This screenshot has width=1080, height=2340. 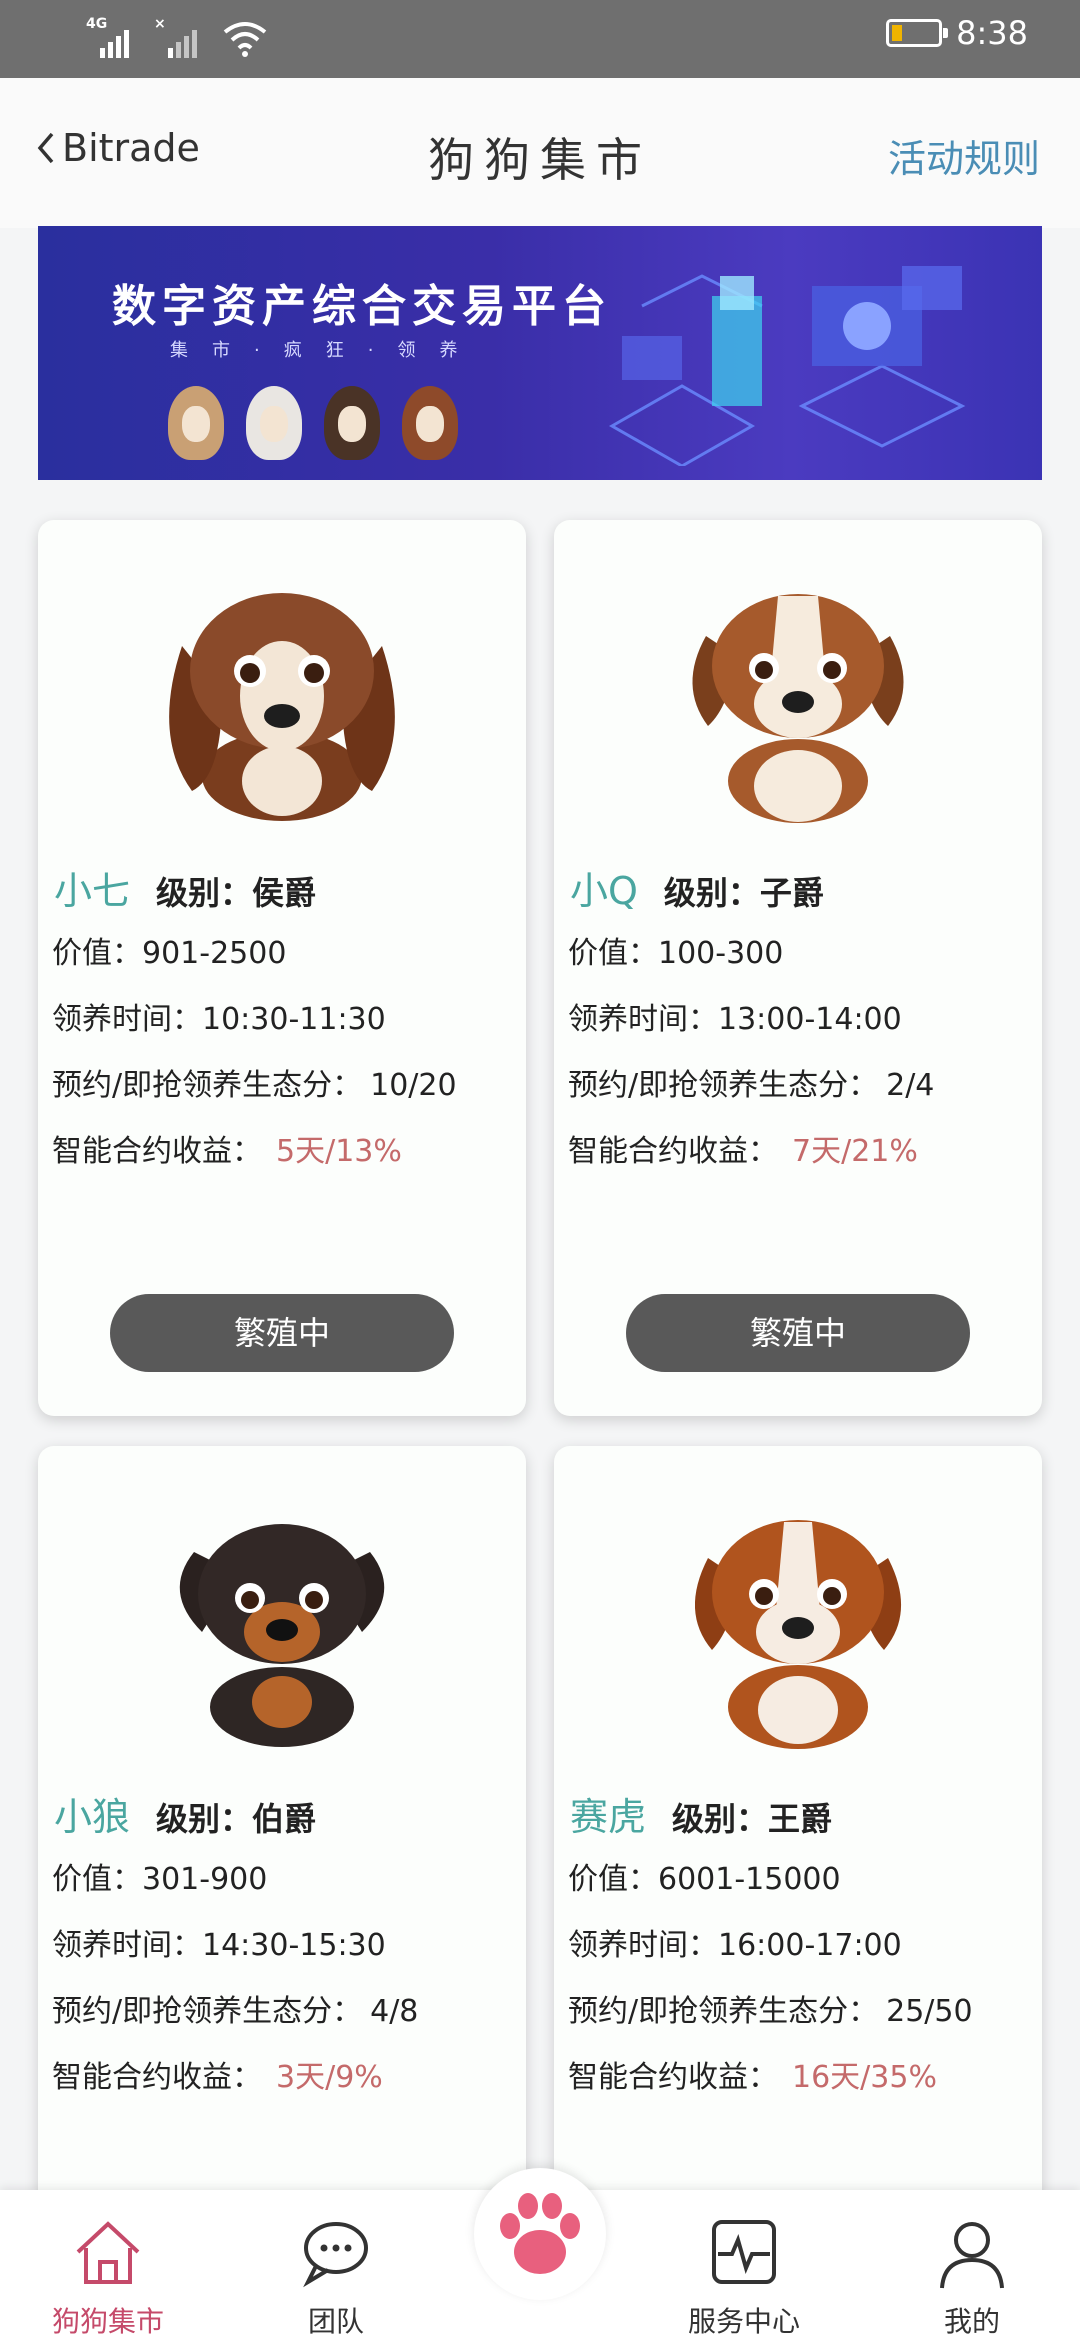 I want to click on tab-team: 团队, so click(x=336, y=2265).